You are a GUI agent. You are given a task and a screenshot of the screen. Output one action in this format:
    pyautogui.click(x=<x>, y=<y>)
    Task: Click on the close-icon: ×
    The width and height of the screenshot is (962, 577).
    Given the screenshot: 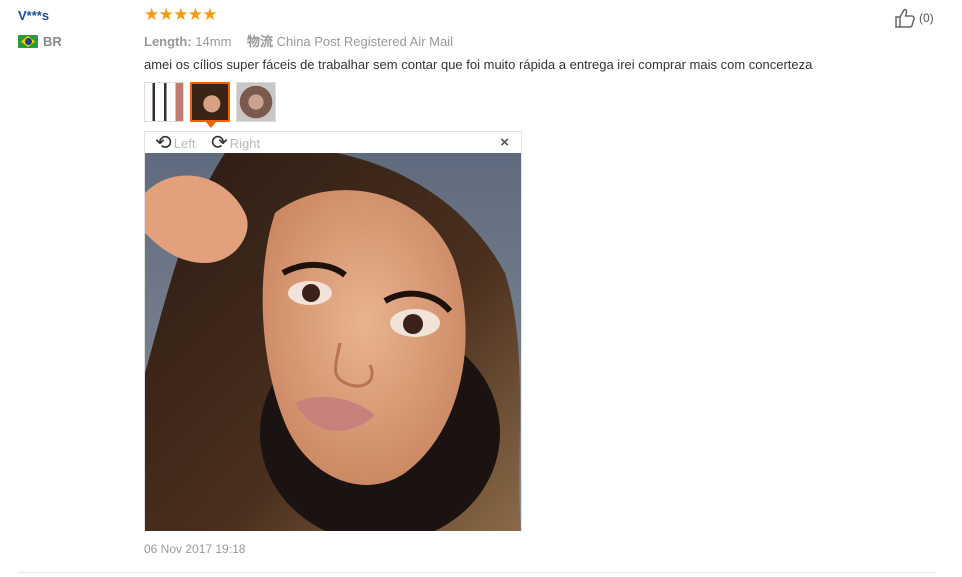 What is the action you would take?
    pyautogui.click(x=504, y=142)
    